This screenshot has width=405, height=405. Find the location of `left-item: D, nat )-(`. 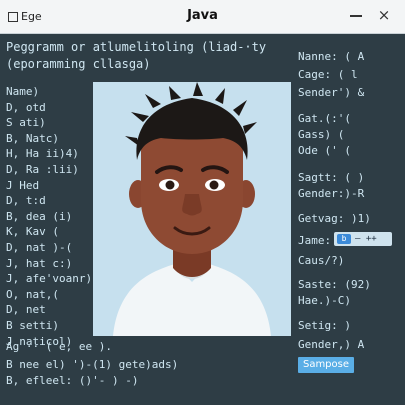

left-item: D, nat )-( is located at coordinates (49, 248).